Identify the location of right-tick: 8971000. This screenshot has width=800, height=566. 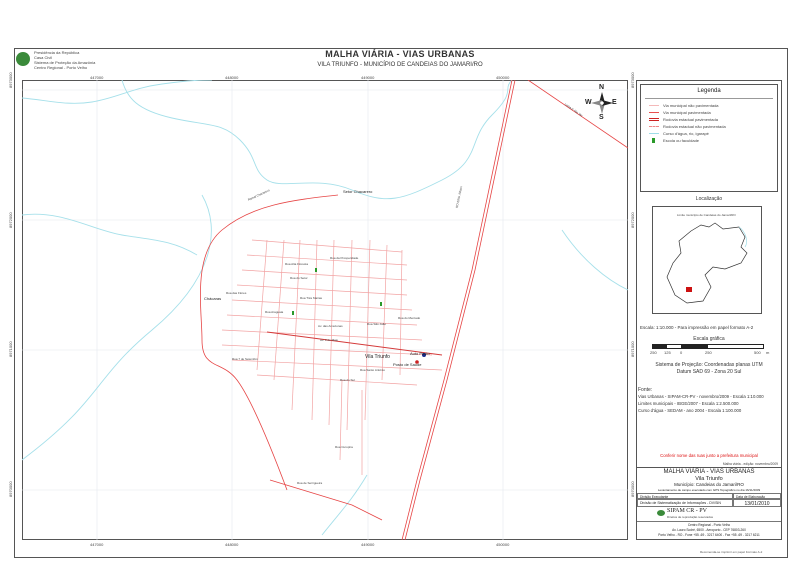
(632, 349).